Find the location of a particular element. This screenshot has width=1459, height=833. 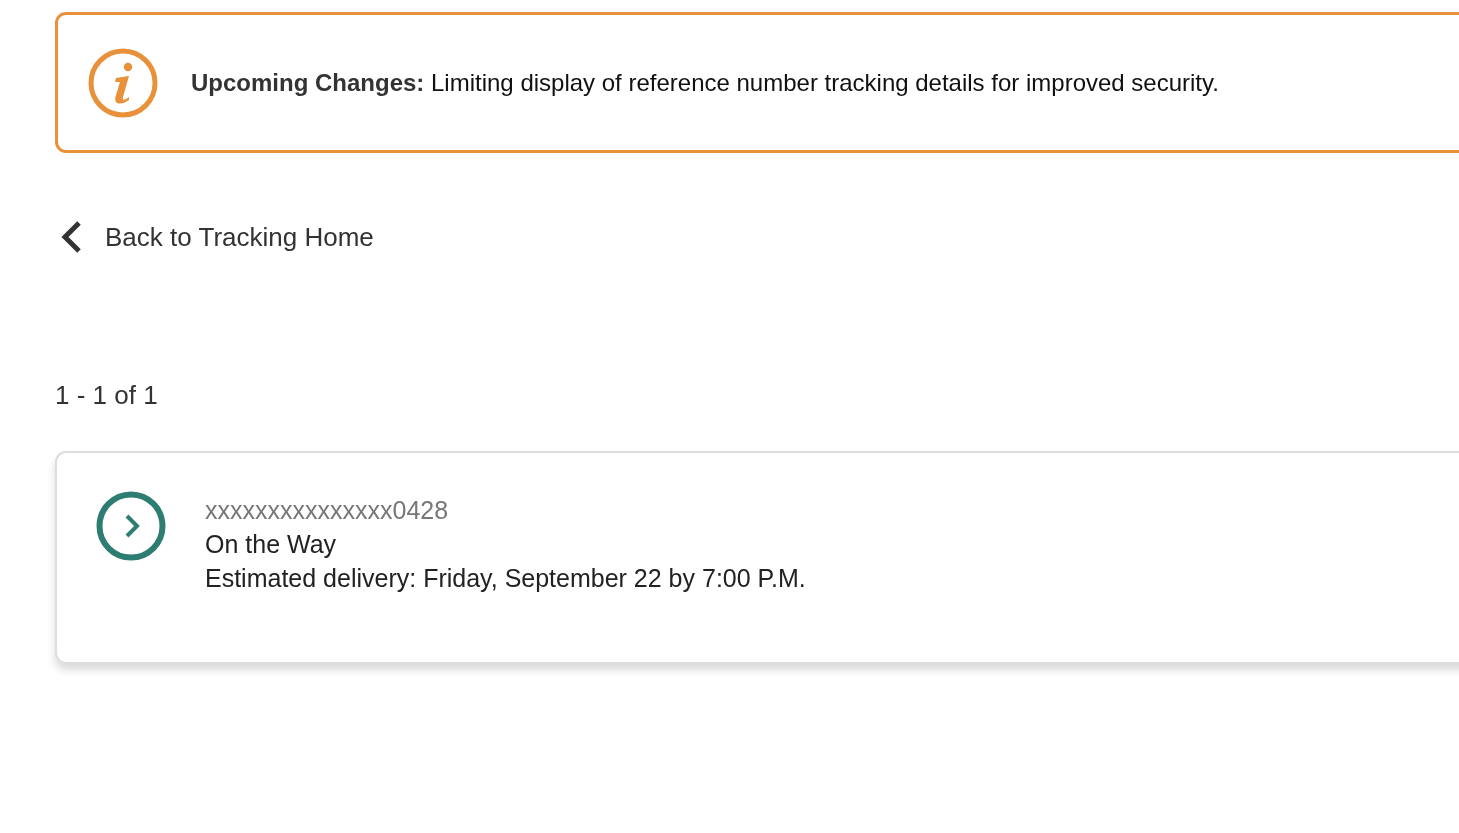

back-link: Back to Tracking Home is located at coordinates (214, 237).